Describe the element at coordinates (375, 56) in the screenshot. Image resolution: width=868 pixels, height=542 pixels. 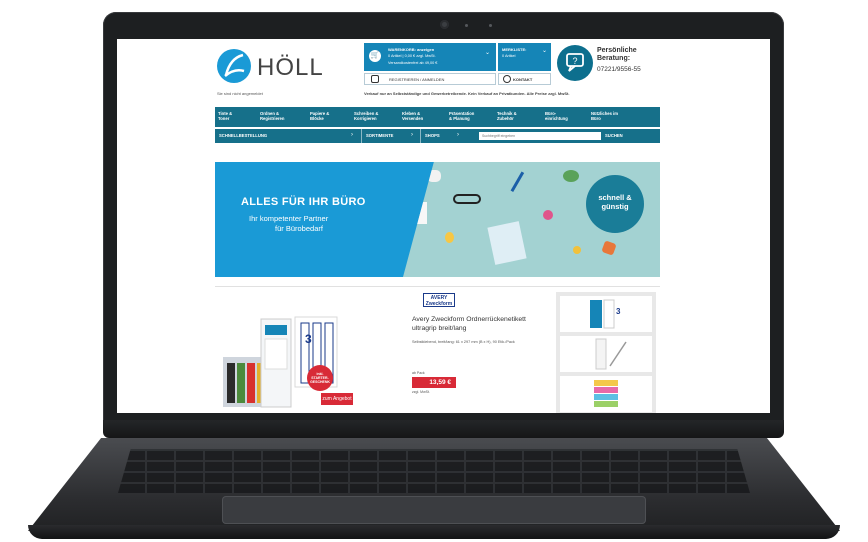
I see `cart-icon: 🛒` at that location.